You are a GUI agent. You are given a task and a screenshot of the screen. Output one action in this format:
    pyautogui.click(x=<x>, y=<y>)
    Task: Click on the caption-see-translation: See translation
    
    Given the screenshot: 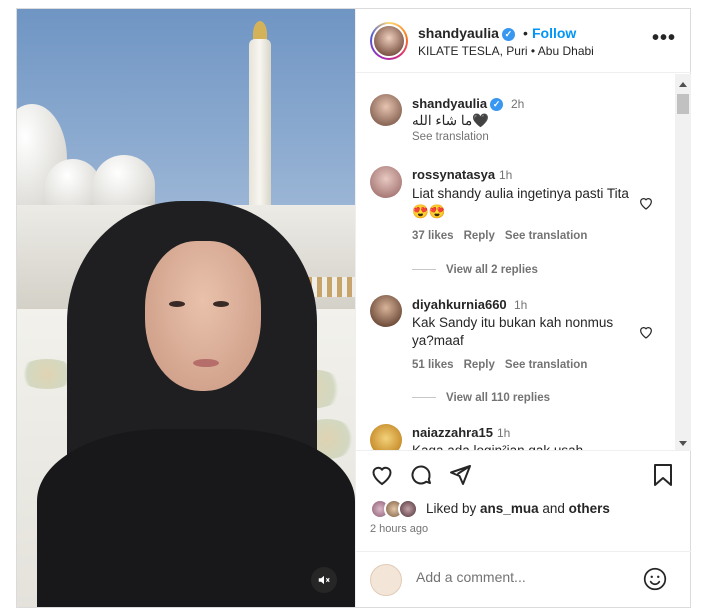 What is the action you would take?
    pyautogui.click(x=450, y=137)
    